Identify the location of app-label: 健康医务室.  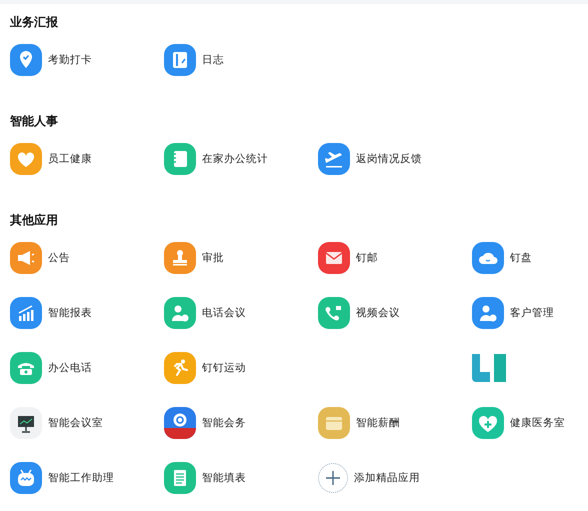
(537, 423).